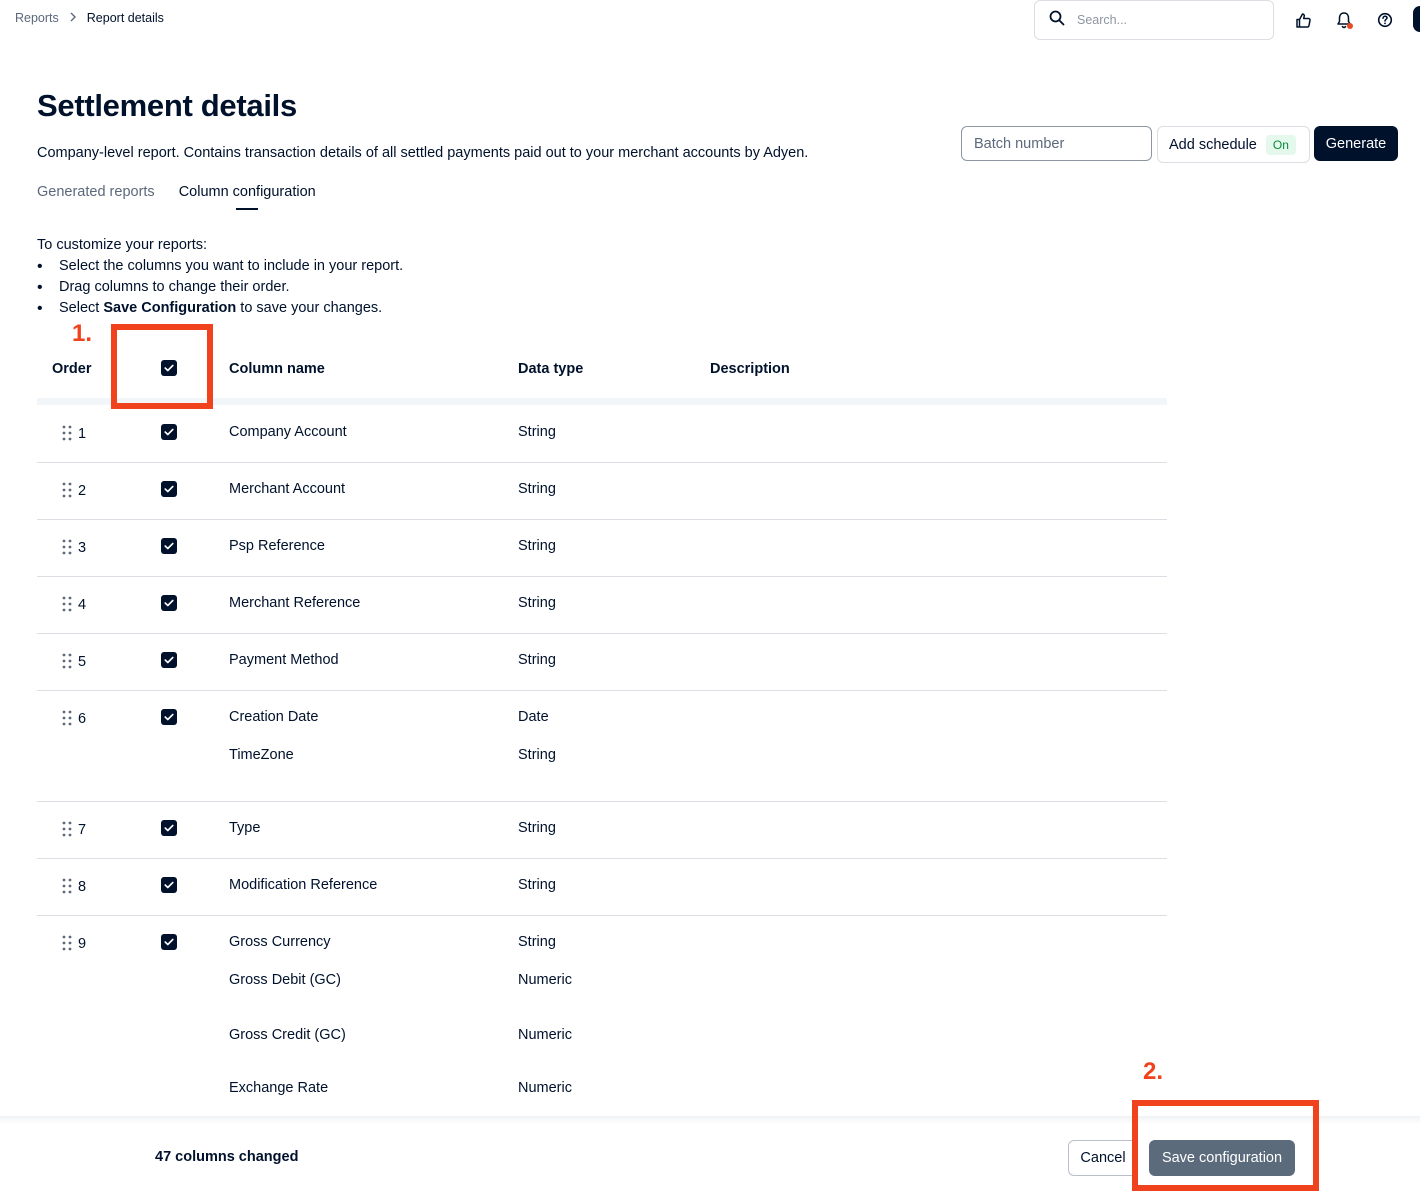 The width and height of the screenshot is (1420, 1192). Describe the element at coordinates (1385, 20) in the screenshot. I see `help-icon` at that location.